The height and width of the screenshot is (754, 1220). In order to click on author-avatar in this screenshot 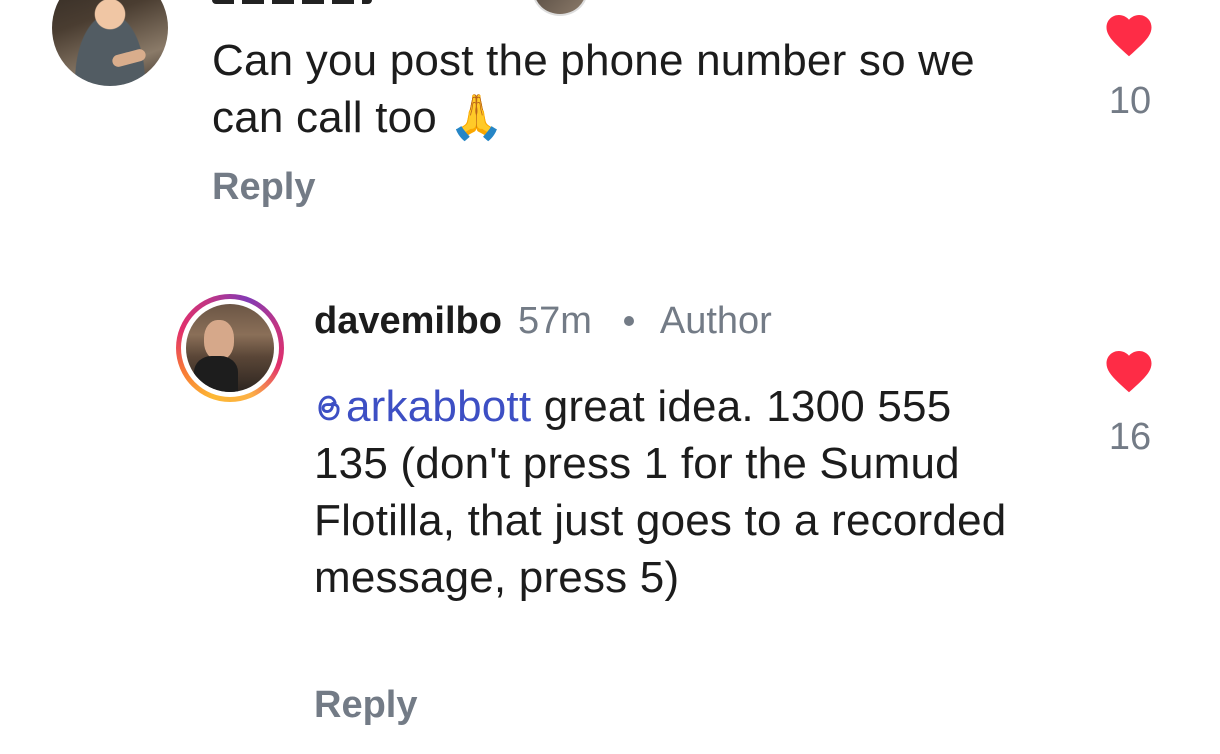, I will do `click(230, 348)`.